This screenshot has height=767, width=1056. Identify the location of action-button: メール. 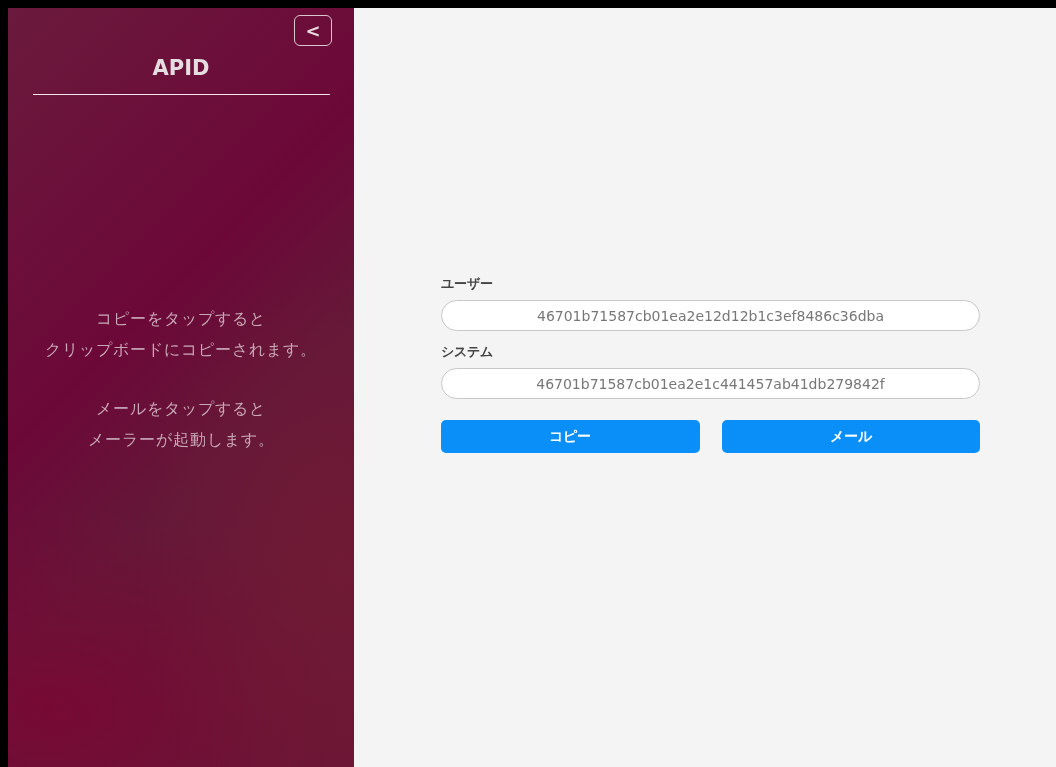
(850, 436).